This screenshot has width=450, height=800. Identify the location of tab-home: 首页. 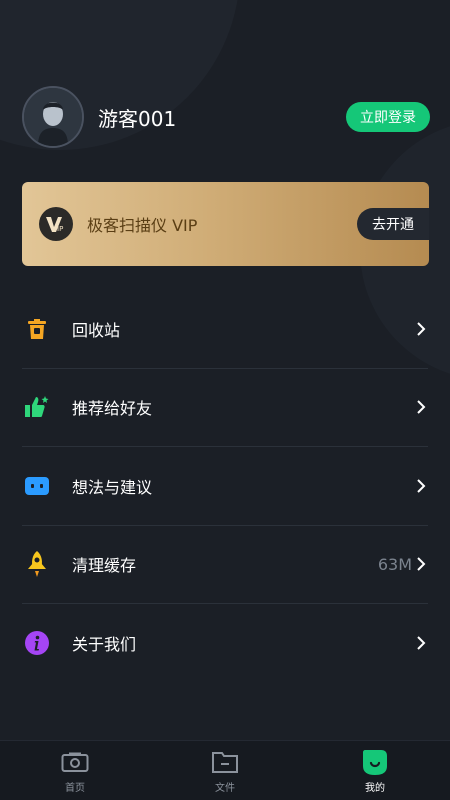
(75, 770).